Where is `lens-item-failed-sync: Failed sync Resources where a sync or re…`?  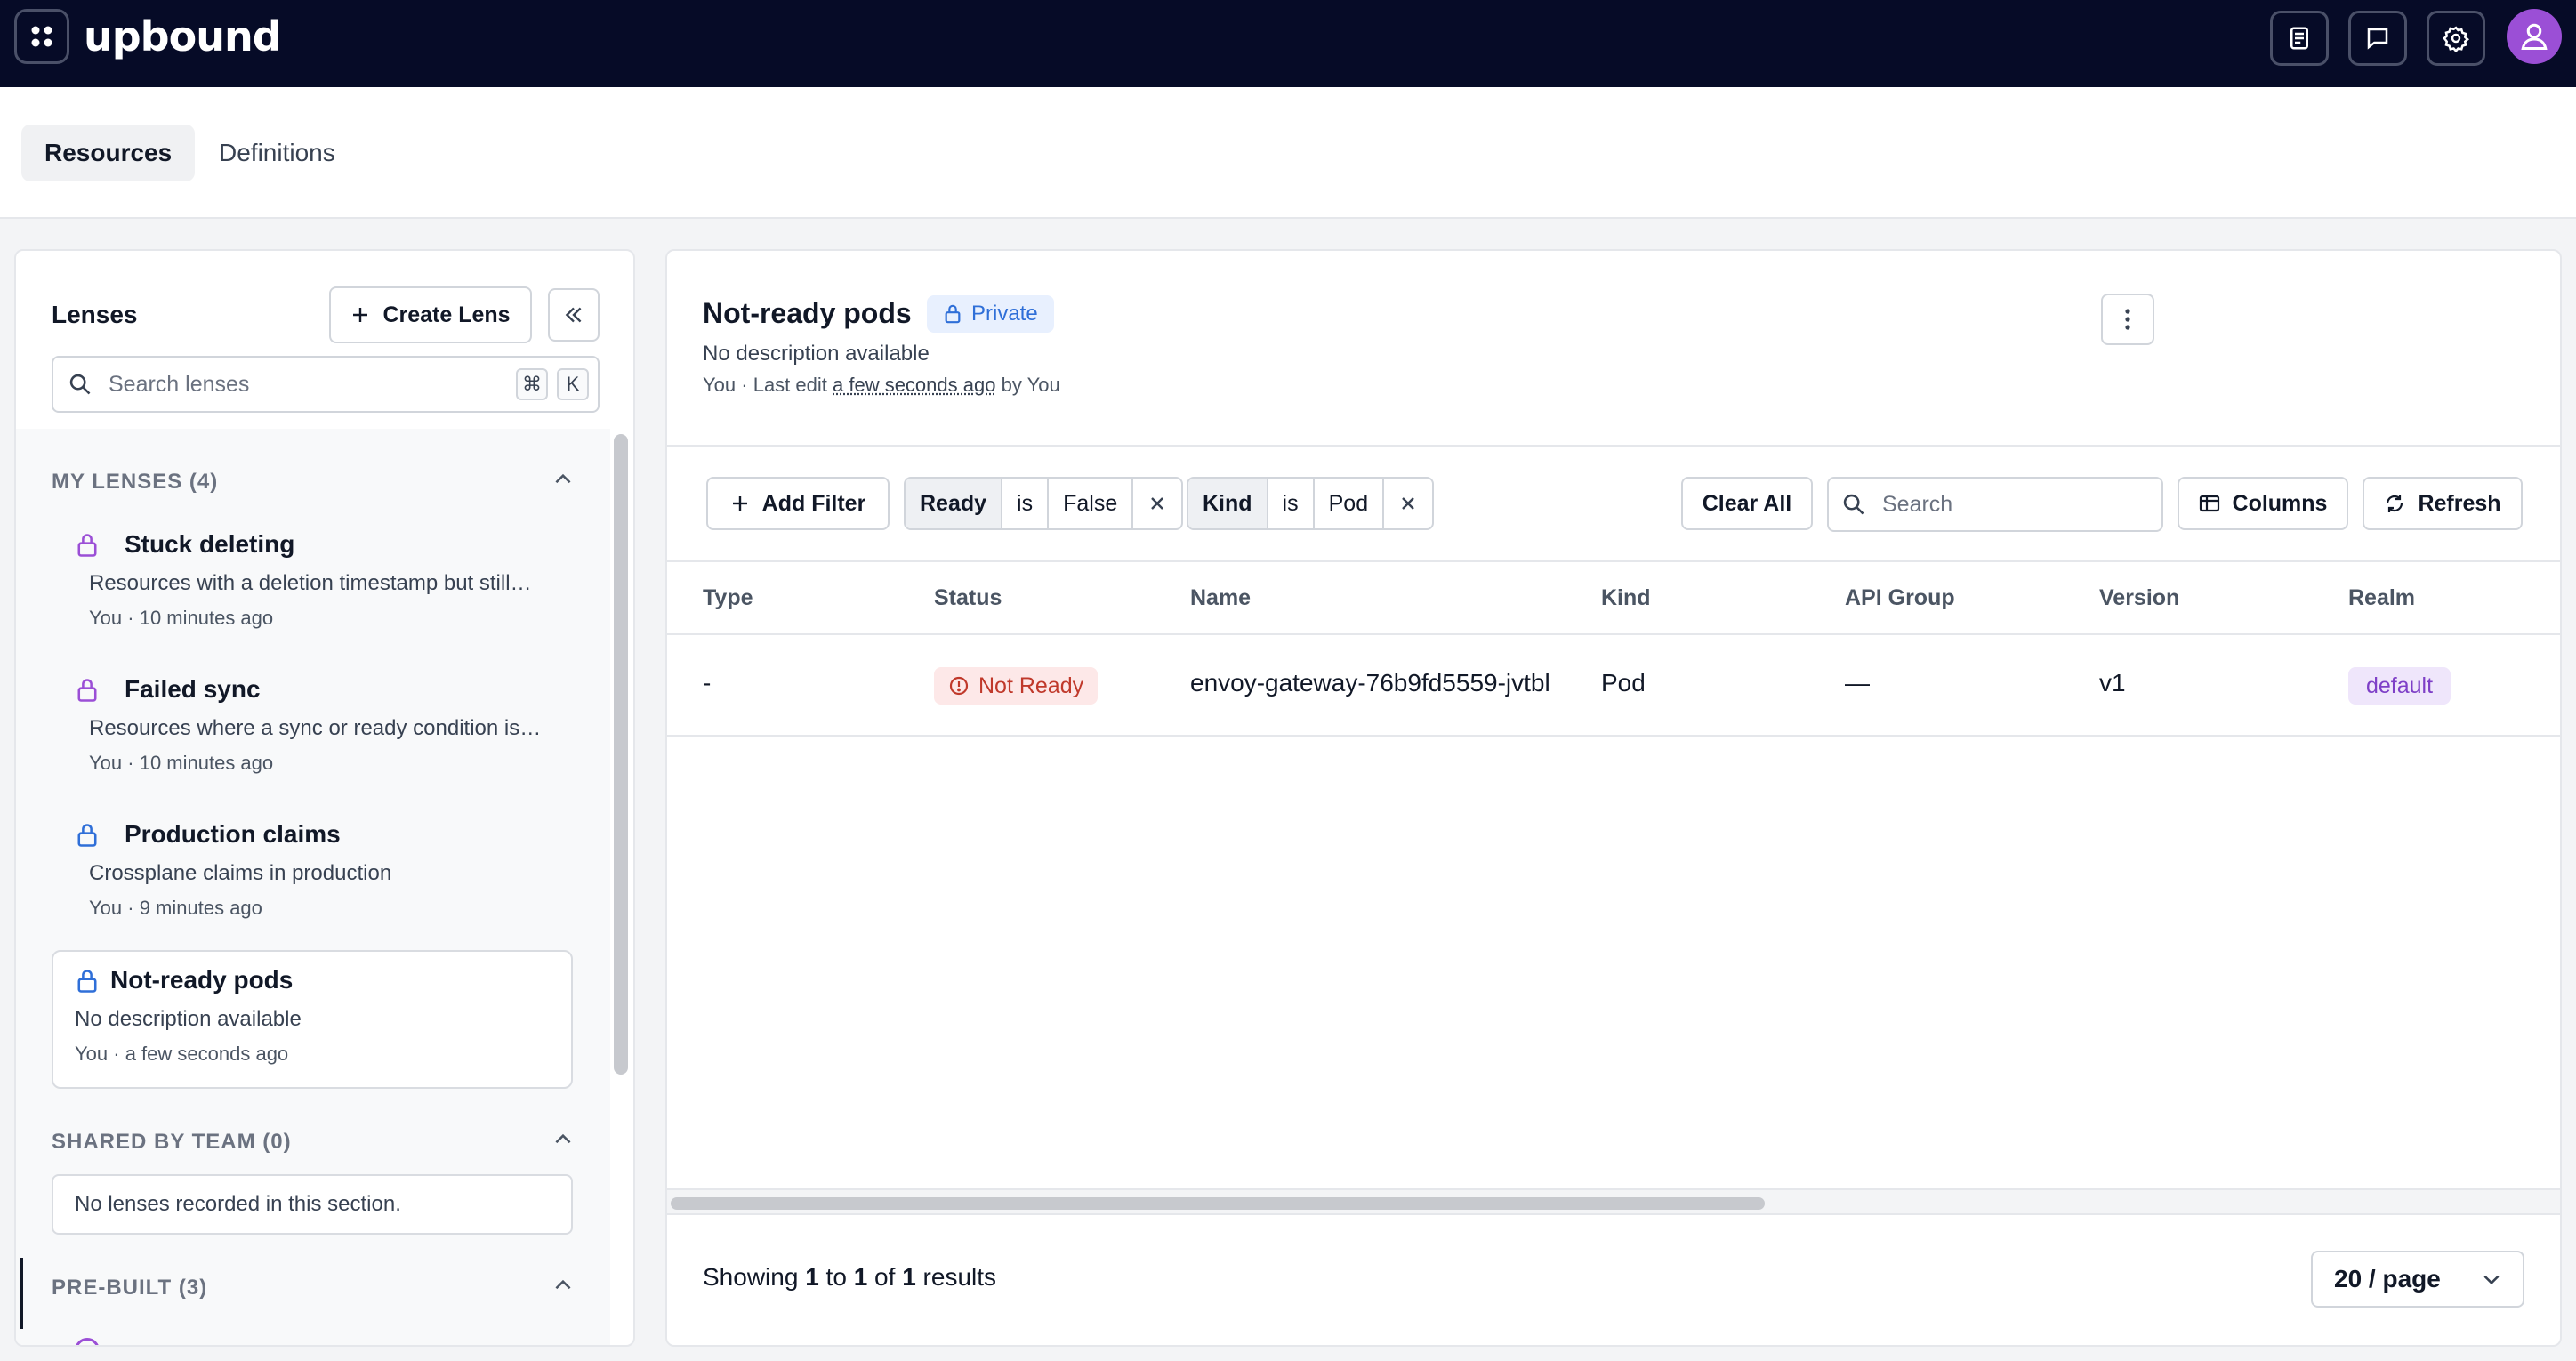 lens-item-failed-sync: Failed sync Resources where a sync or re… is located at coordinates (312, 735).